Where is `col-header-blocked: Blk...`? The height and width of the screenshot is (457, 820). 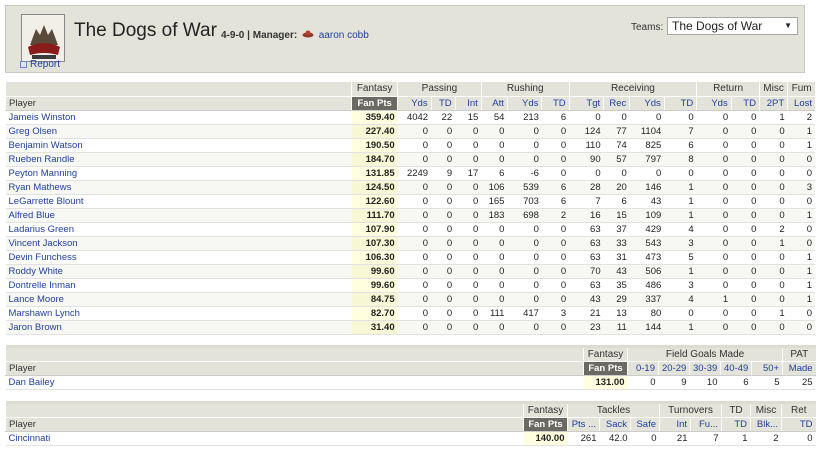 col-header-blocked: Blk... is located at coordinates (766, 424).